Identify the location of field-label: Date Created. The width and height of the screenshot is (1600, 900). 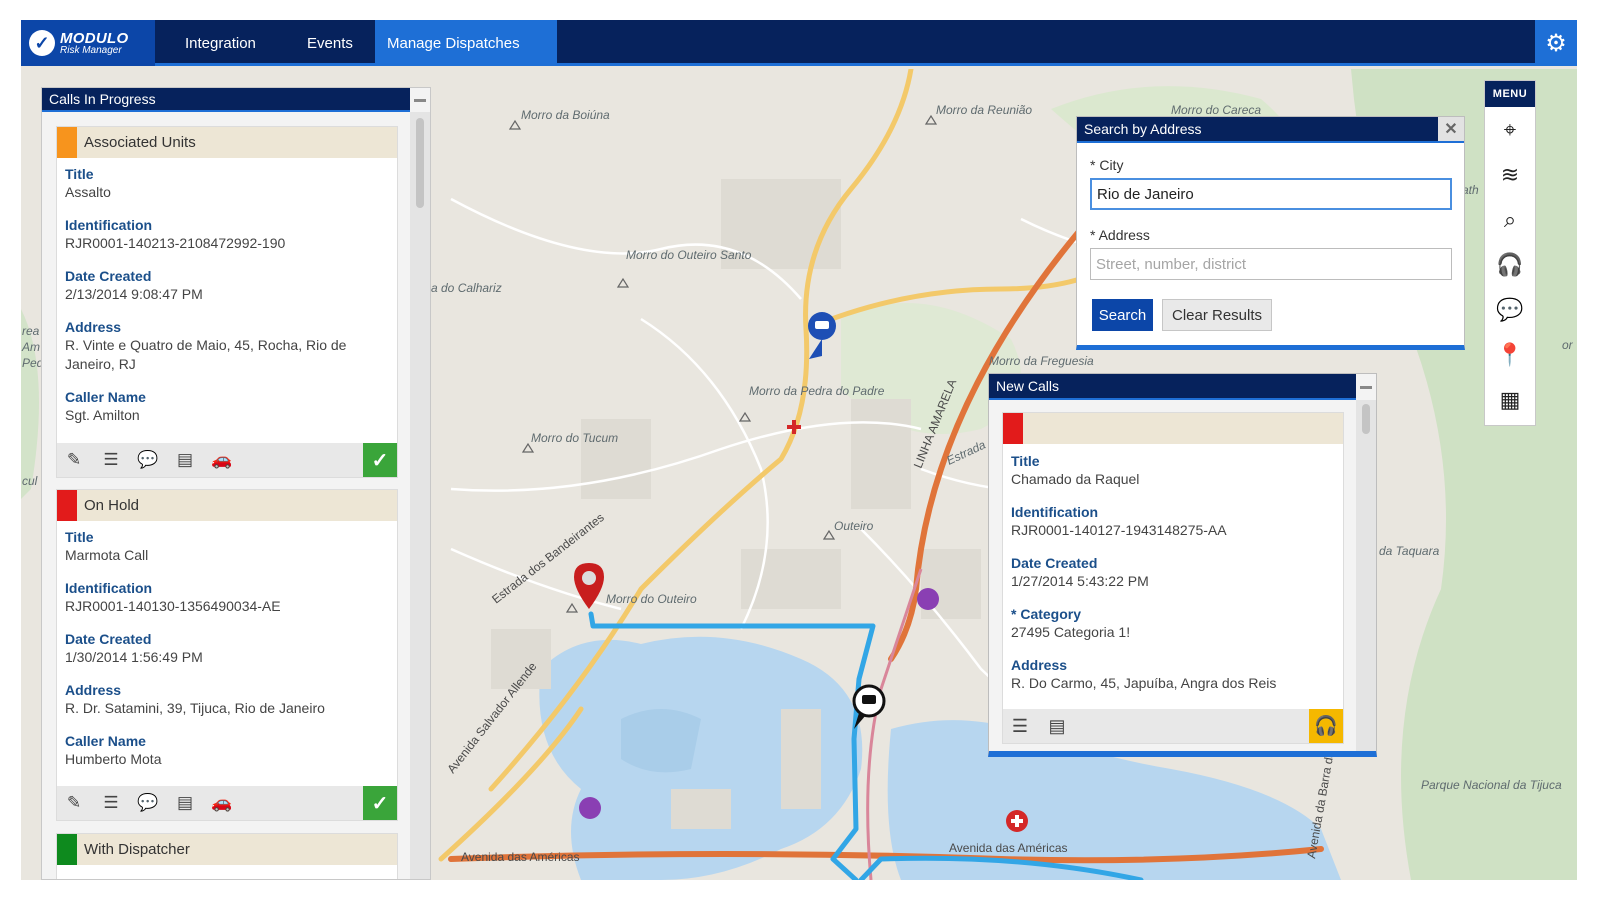
(108, 639).